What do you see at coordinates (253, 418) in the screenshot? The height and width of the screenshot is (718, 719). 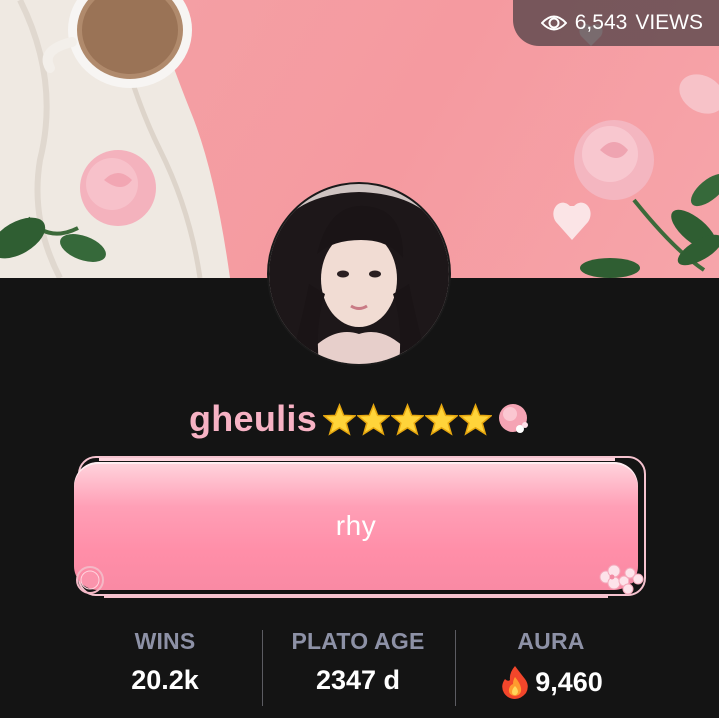 I see `username: gheulis` at bounding box center [253, 418].